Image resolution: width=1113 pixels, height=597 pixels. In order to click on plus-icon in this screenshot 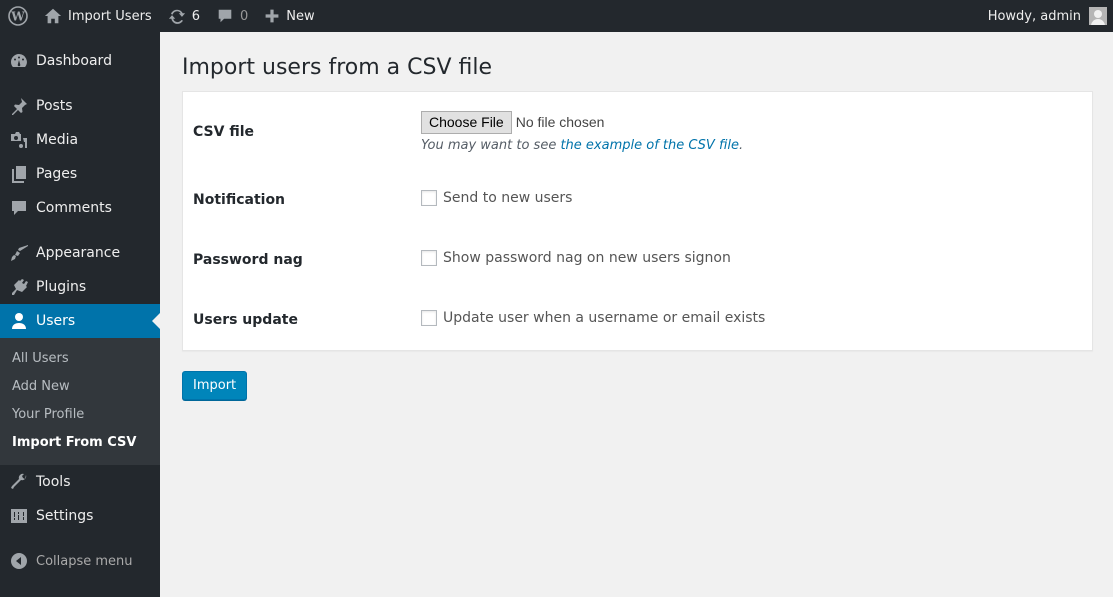, I will do `click(272, 16)`.